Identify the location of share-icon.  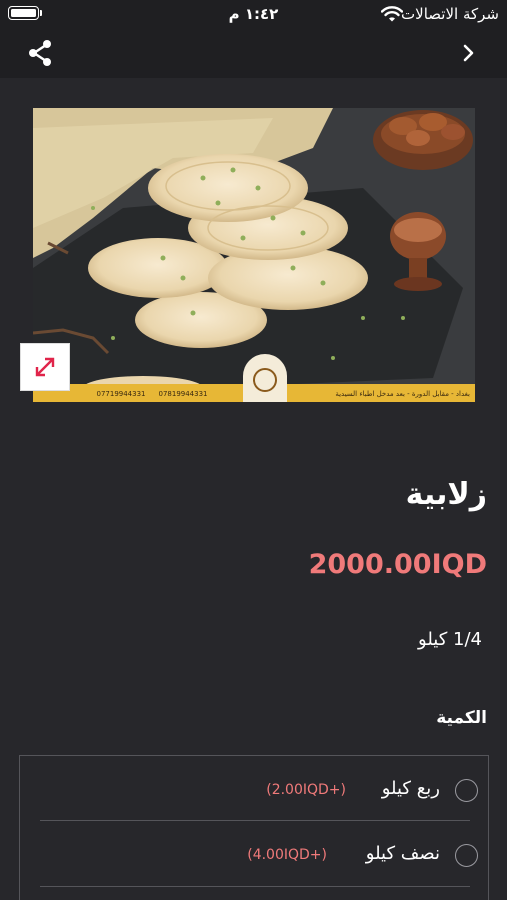
(41, 53).